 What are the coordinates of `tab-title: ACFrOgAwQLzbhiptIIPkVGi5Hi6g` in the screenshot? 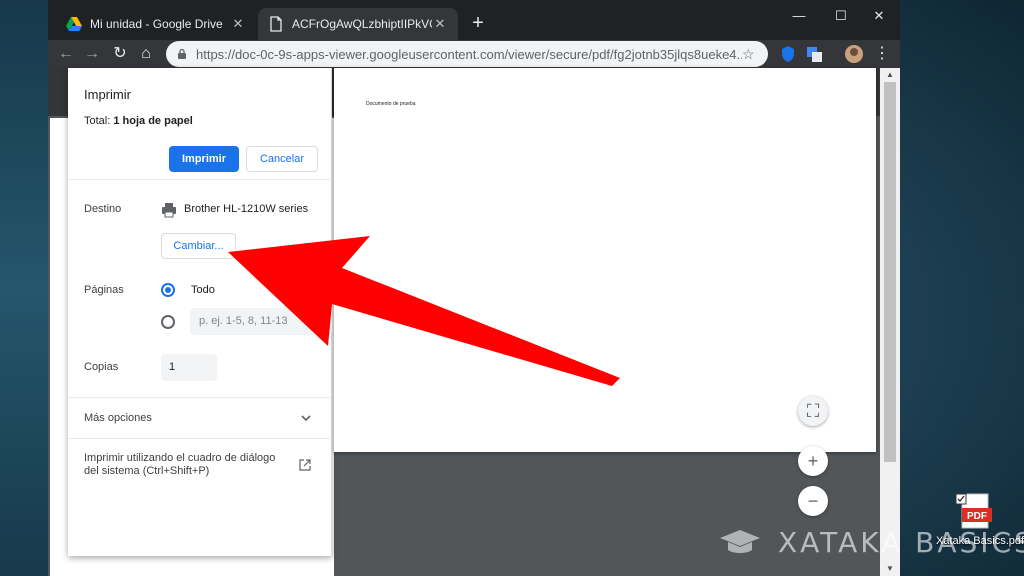 It's located at (362, 24).